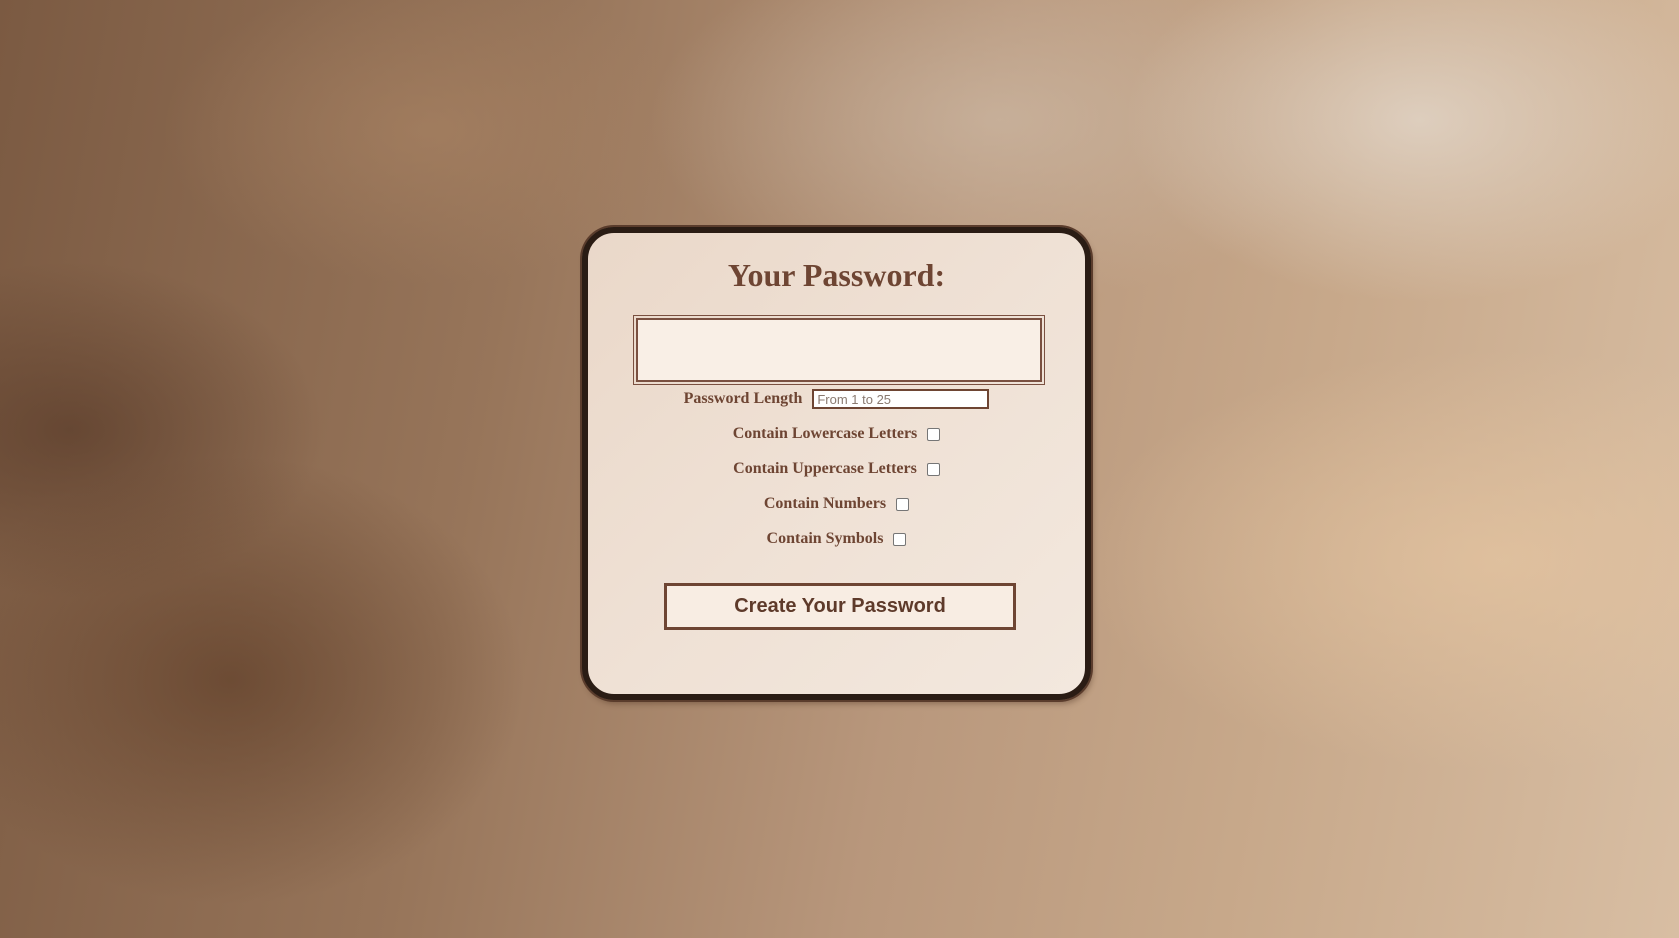 Image resolution: width=1679 pixels, height=938 pixels. What do you see at coordinates (901, 399) in the screenshot?
I see `password-length-input` at bounding box center [901, 399].